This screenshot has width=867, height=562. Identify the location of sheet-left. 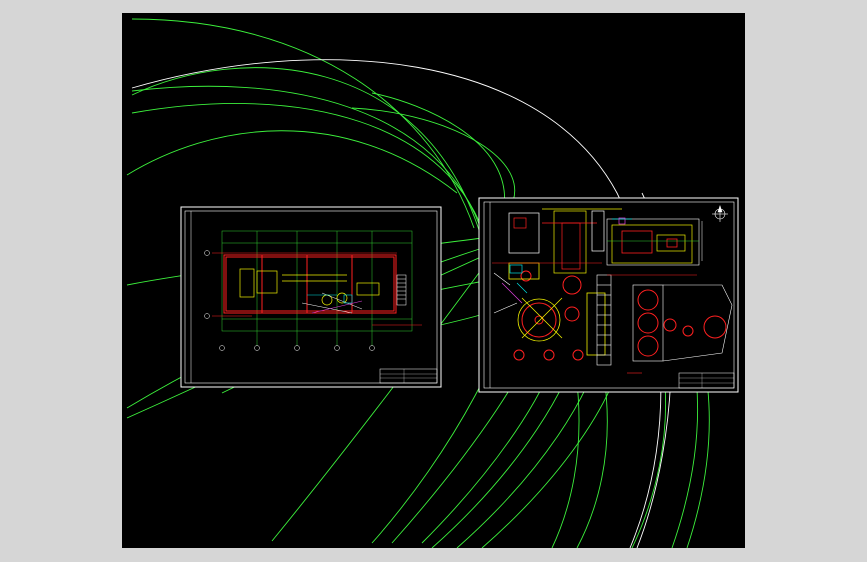
(311, 297).